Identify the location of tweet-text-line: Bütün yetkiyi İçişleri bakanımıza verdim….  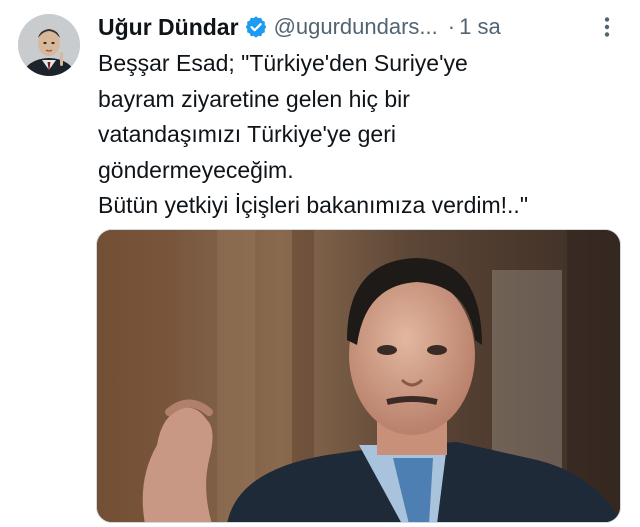
(313, 205).